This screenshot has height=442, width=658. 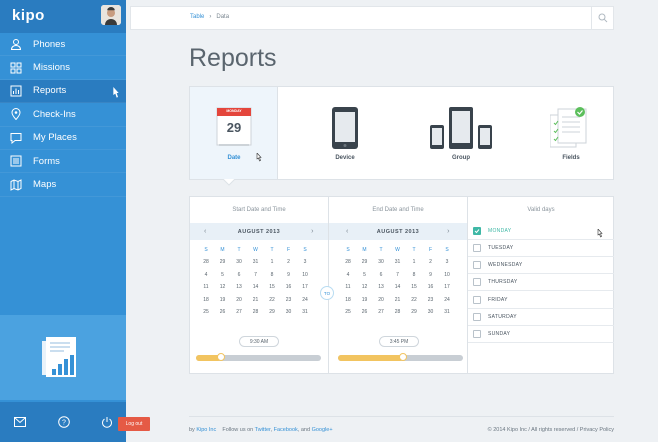 What do you see at coordinates (28, 15) in the screenshot?
I see `app-logo: kipo` at bounding box center [28, 15].